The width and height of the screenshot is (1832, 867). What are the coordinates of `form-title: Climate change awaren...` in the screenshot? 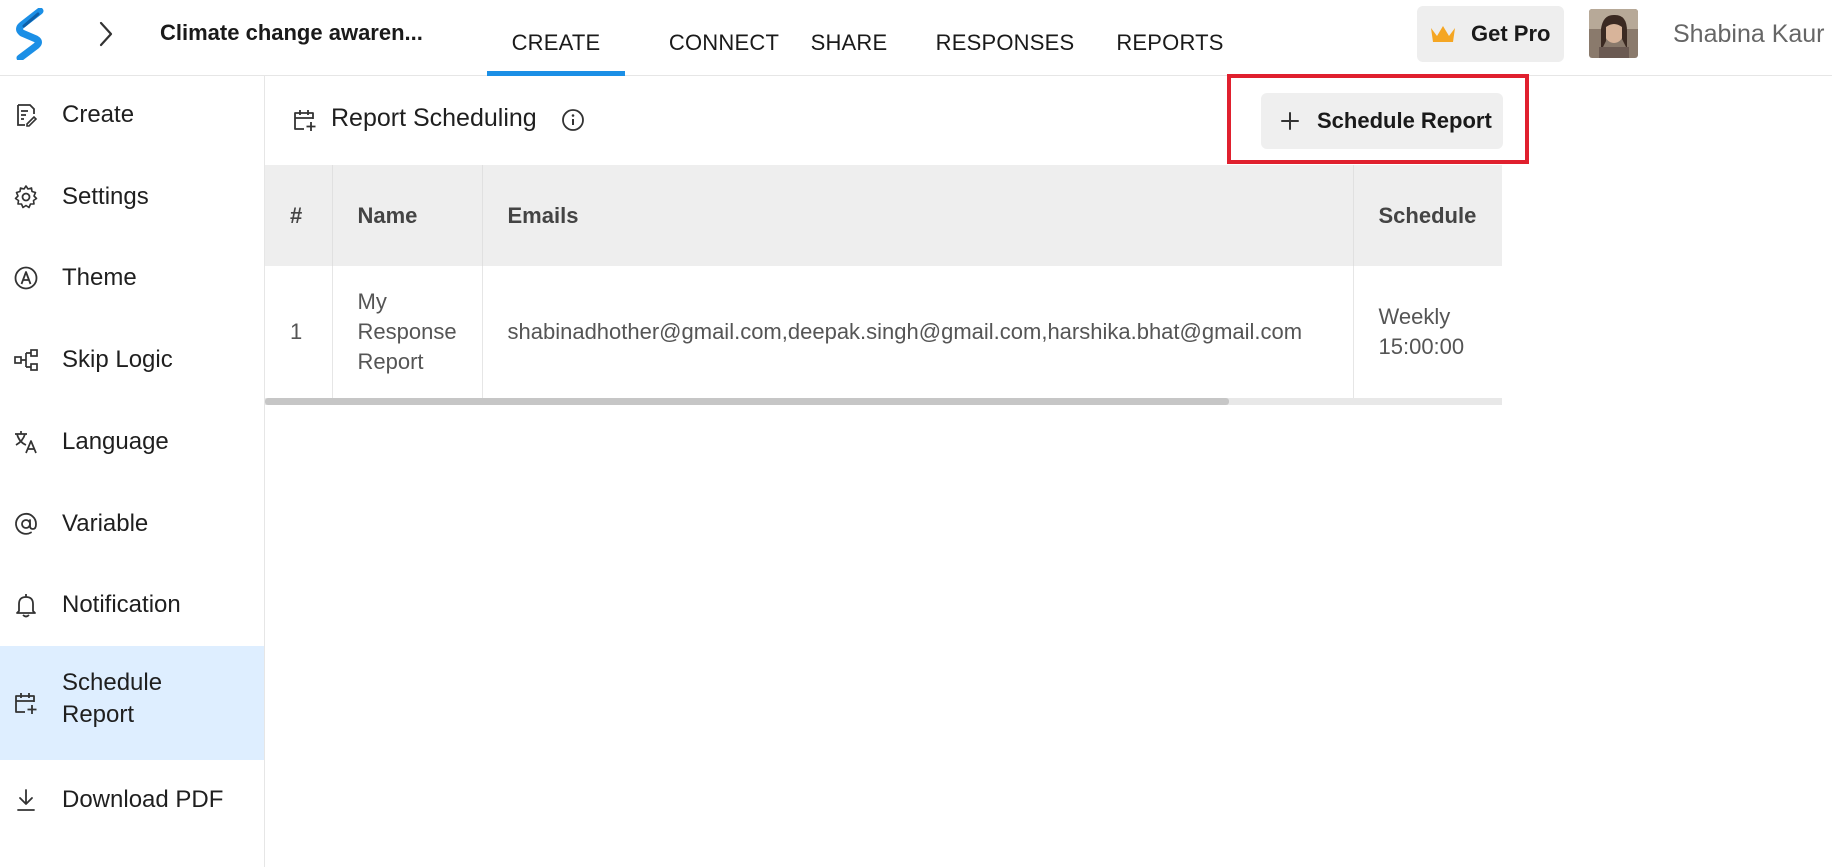 It's located at (291, 33).